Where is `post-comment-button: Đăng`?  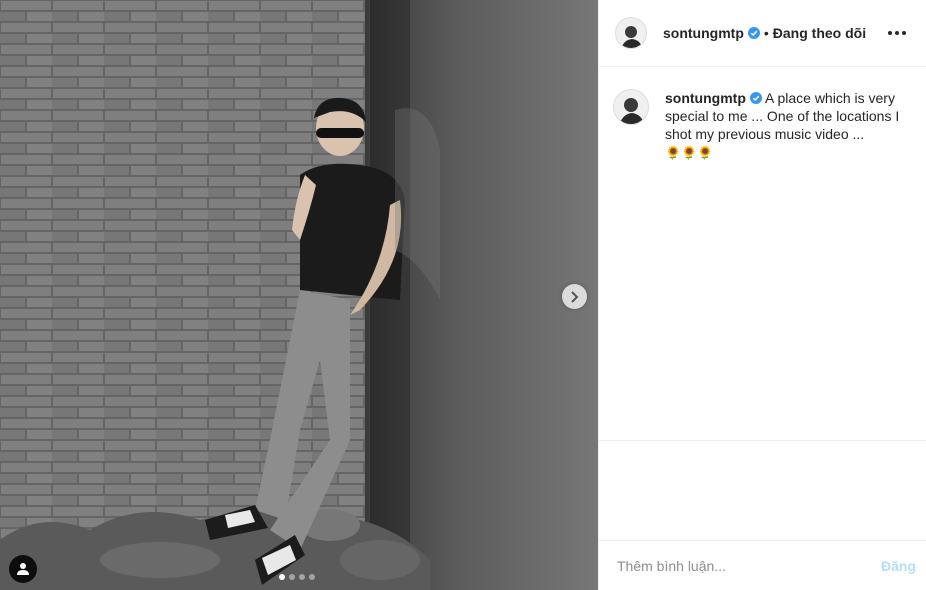 post-comment-button: Đăng is located at coordinates (898, 566).